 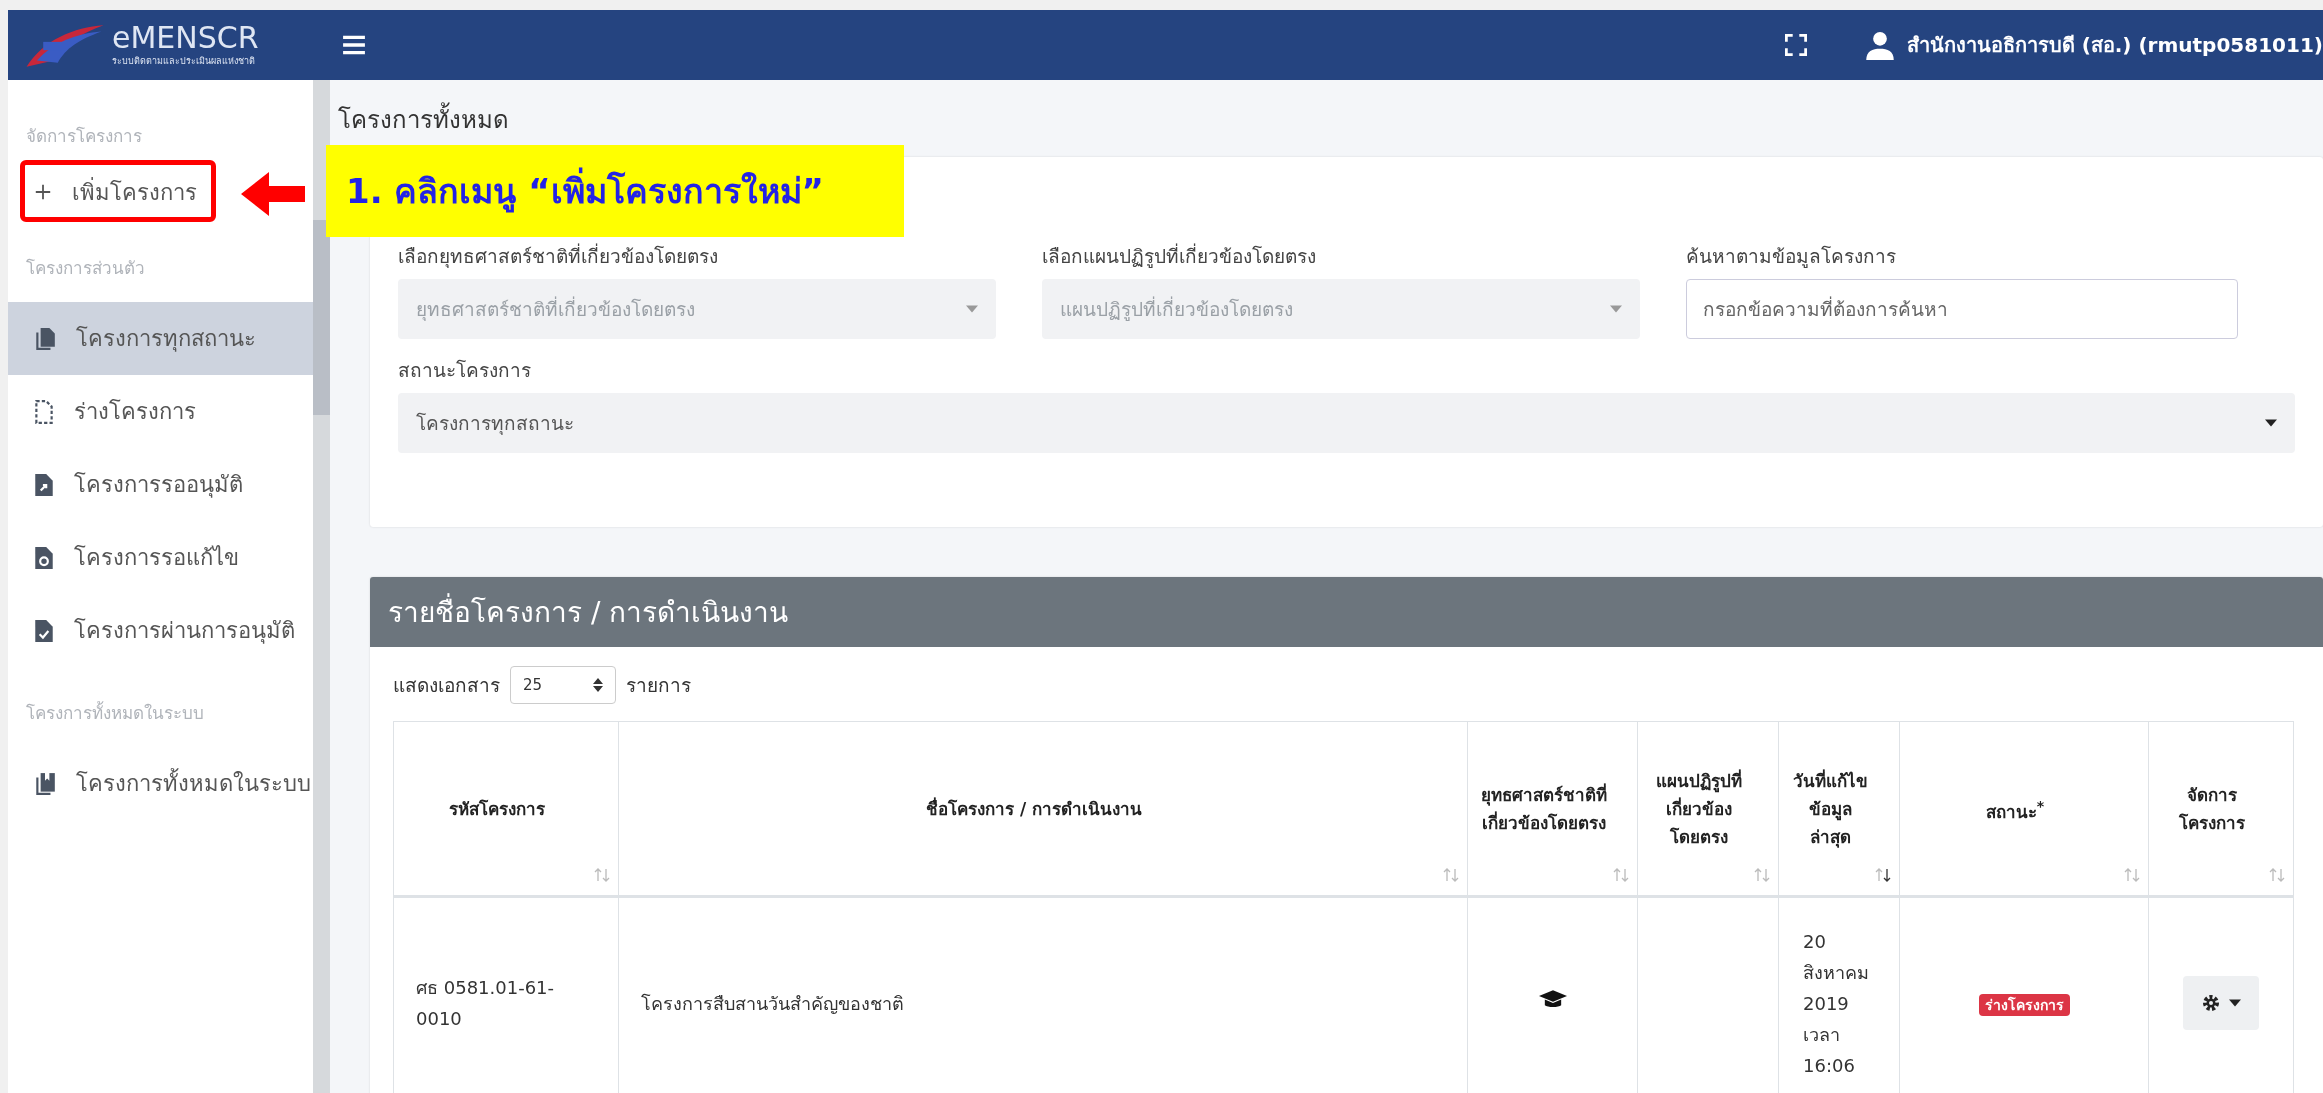 I want to click on field-label: ค้นหาตามข้อมูลโครงการ, so click(x=1791, y=256).